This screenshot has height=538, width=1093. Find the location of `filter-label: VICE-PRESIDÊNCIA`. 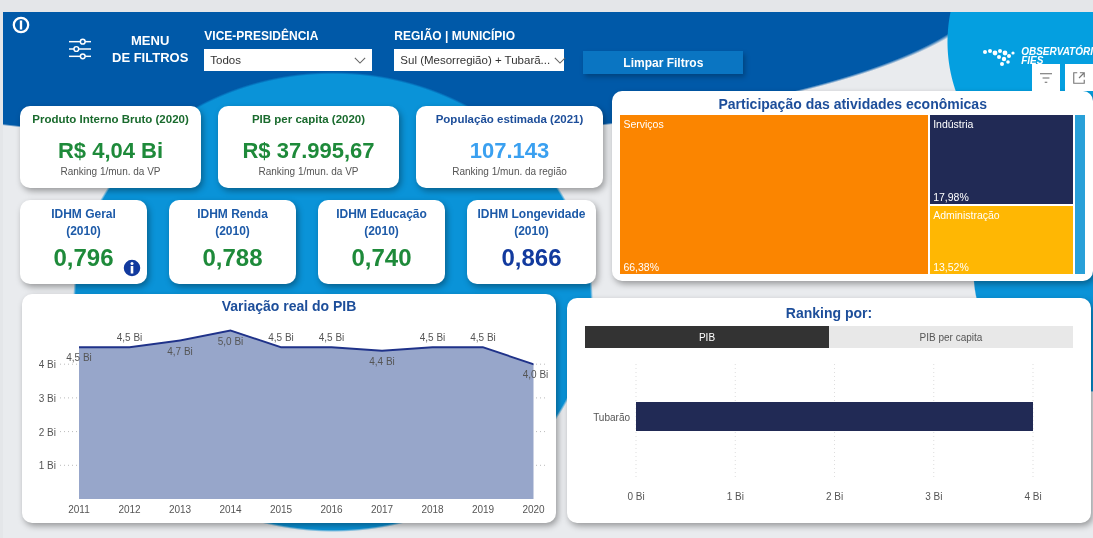

filter-label: VICE-PRESIDÊNCIA is located at coordinates (262, 36).